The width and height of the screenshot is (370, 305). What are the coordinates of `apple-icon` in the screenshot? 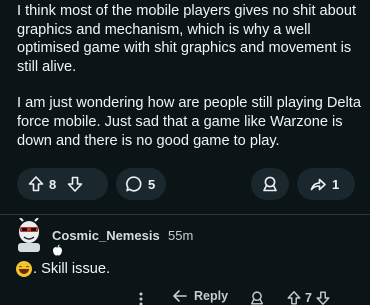 It's located at (57, 250).